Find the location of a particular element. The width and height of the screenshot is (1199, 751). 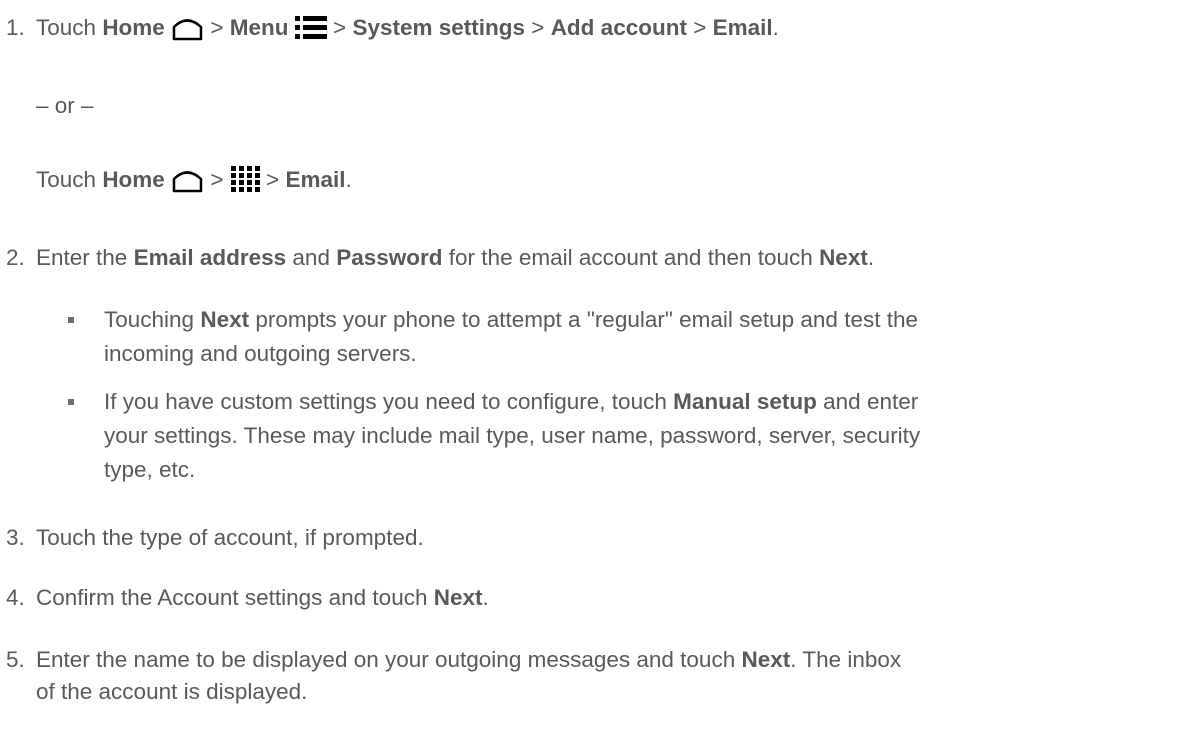

add-account-label: Add account is located at coordinates (618, 27).